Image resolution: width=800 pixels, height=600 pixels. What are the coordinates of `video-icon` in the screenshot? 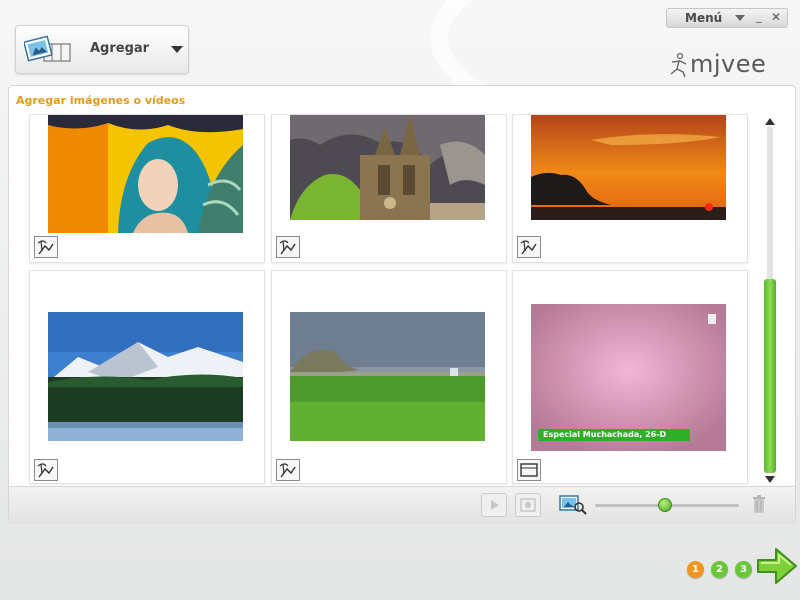 It's located at (529, 470).